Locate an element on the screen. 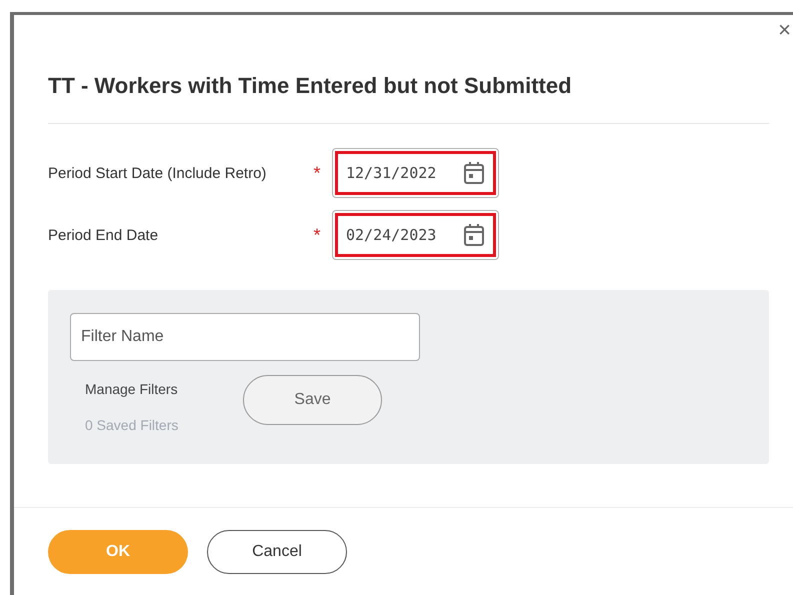  field-label: Period End Date is located at coordinates (104, 235).